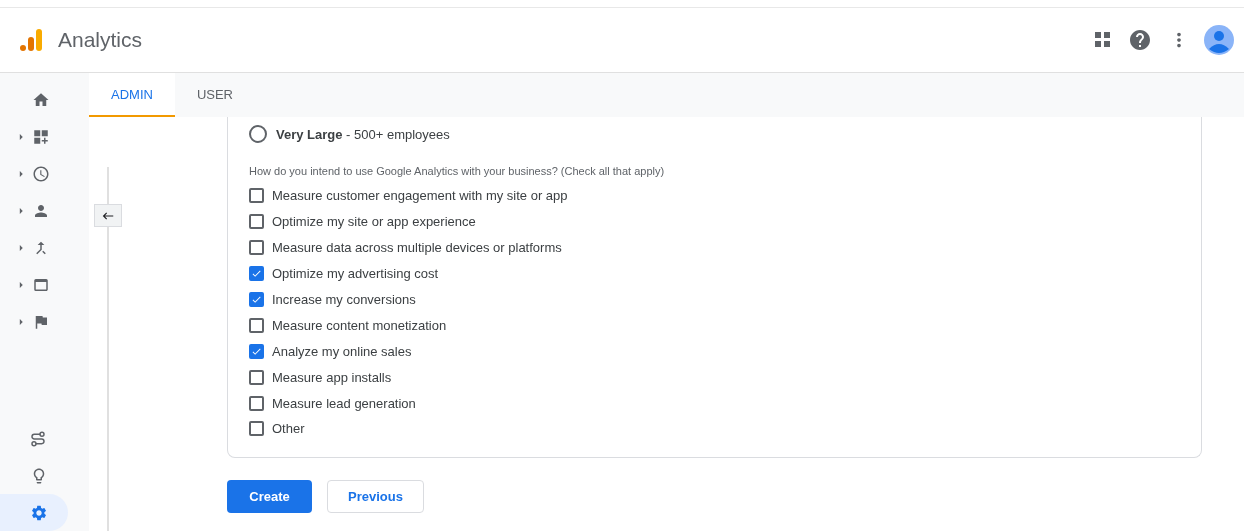 The image size is (1244, 531). What do you see at coordinates (1103, 40) in the screenshot?
I see `apps-grid-icon` at bounding box center [1103, 40].